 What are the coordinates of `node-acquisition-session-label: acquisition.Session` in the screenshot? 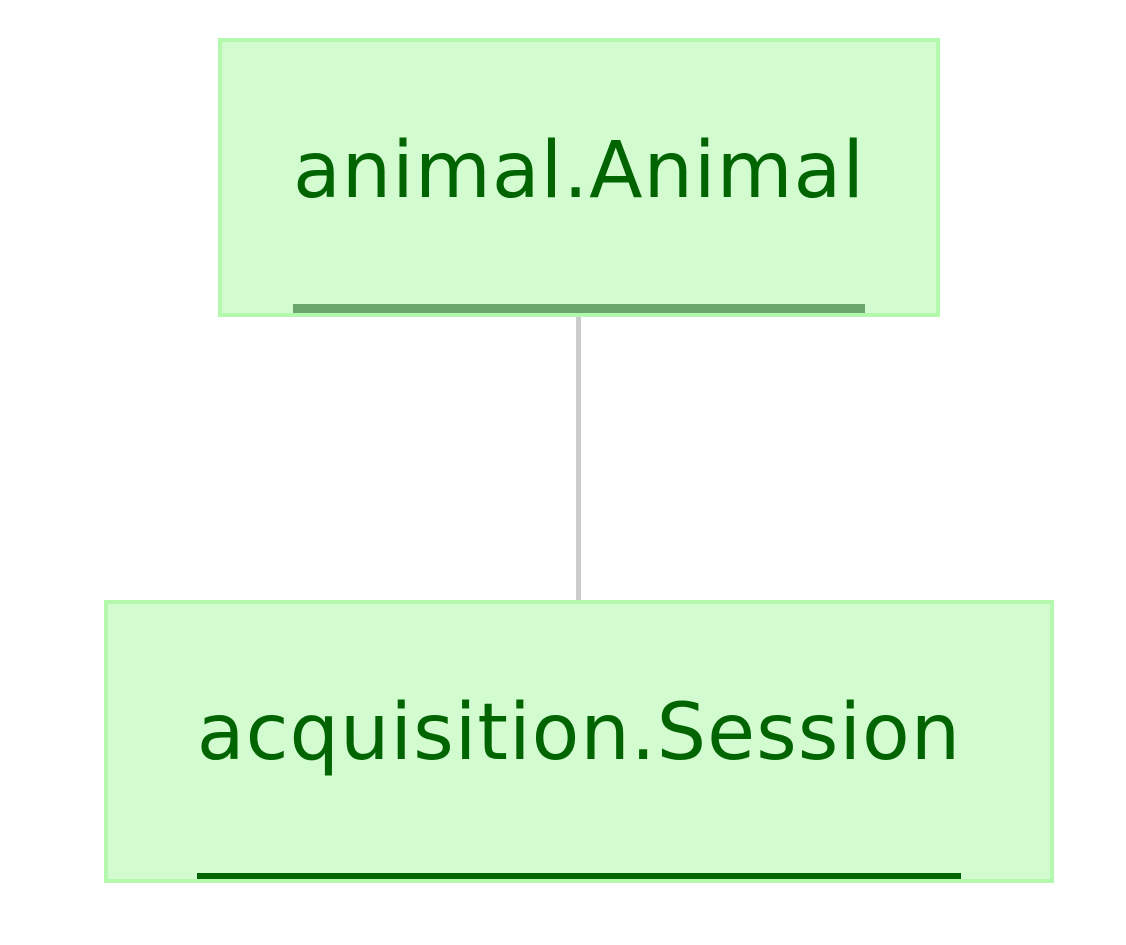 It's located at (579, 786).